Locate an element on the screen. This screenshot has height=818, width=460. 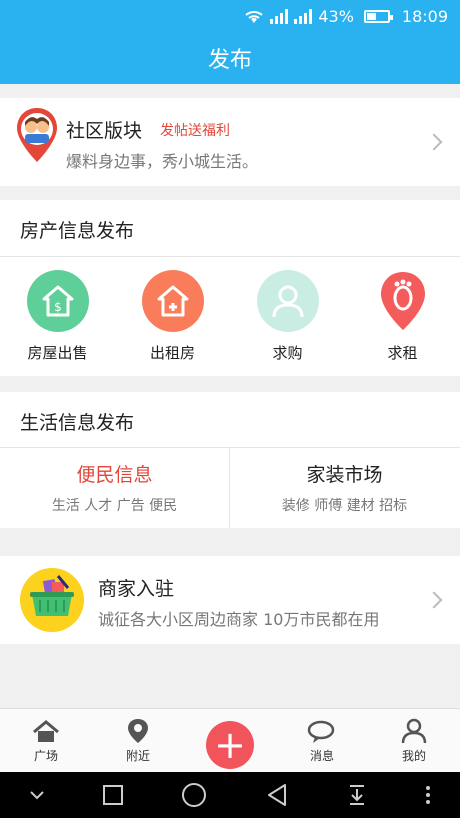
recent-apps-icon is located at coordinates (113, 795).